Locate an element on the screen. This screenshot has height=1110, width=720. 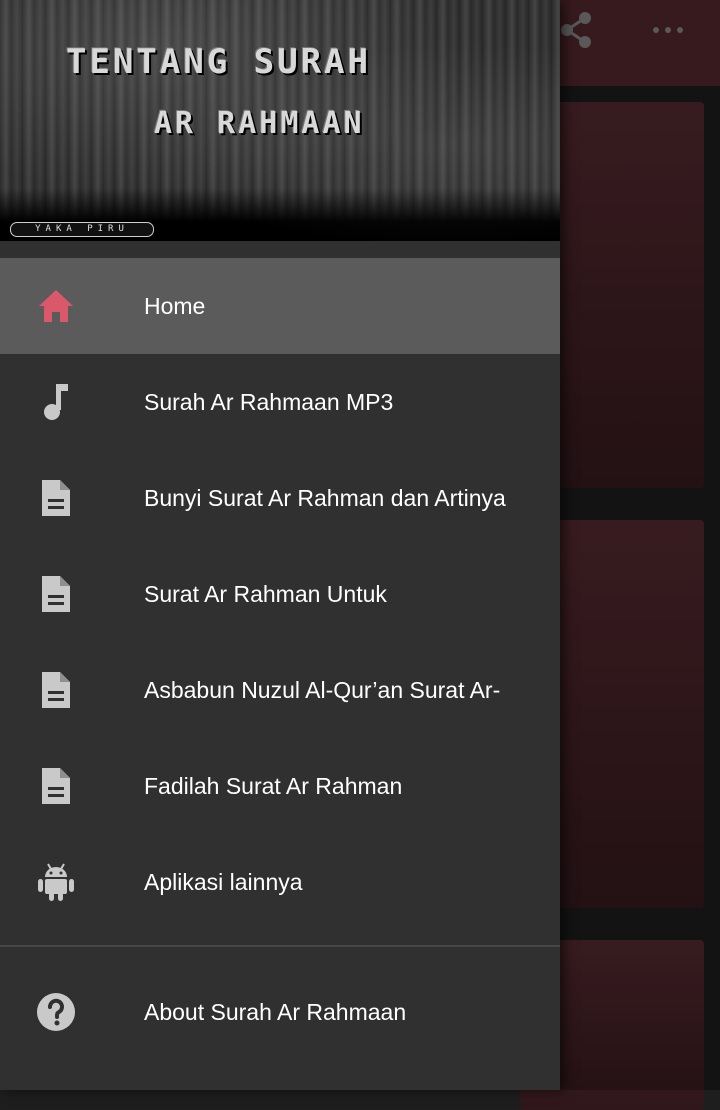
menu-item-fadilah: Fadilah Surat Ar Rahman is located at coordinates (280, 786).